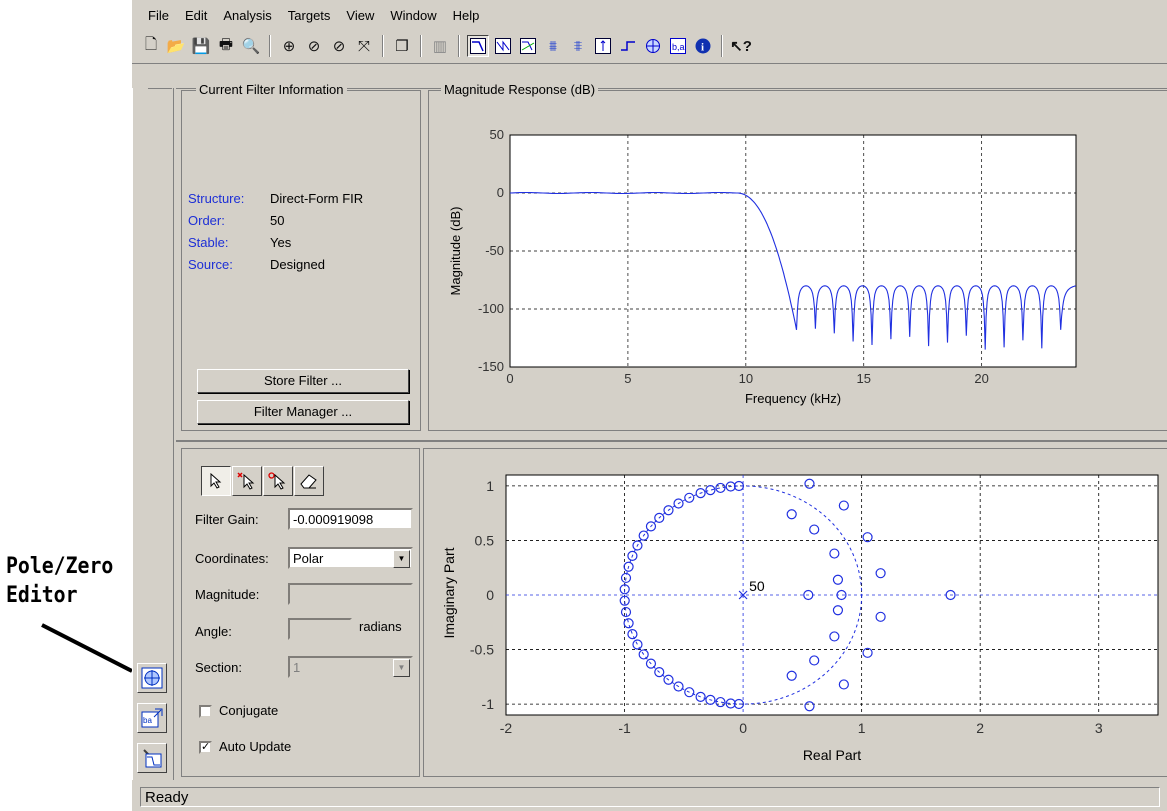 The height and width of the screenshot is (811, 1167). Describe the element at coordinates (151, 46) in the screenshot. I see `new-icon: 🗋` at that location.